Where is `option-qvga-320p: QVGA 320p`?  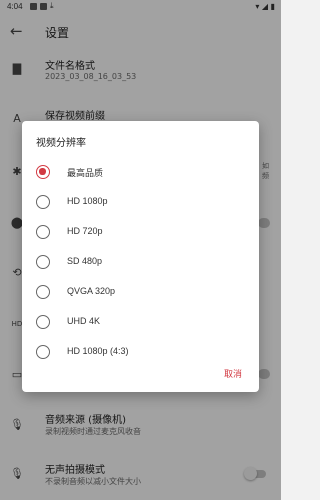
option-qvga-320p: QVGA 320p is located at coordinates (140, 293).